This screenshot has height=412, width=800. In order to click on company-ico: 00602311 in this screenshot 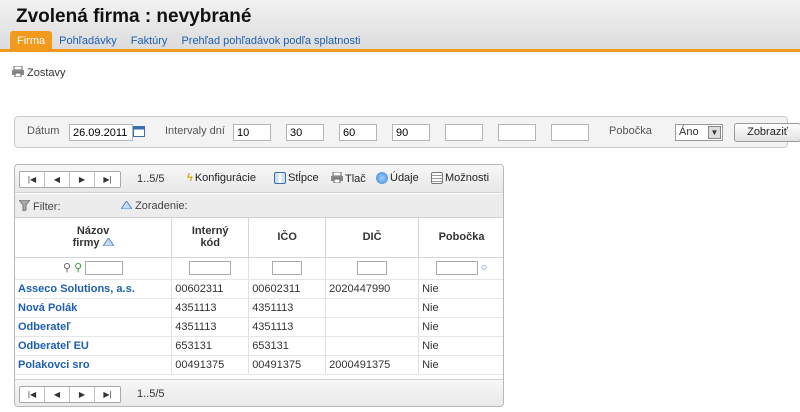, I will do `click(287, 289)`.